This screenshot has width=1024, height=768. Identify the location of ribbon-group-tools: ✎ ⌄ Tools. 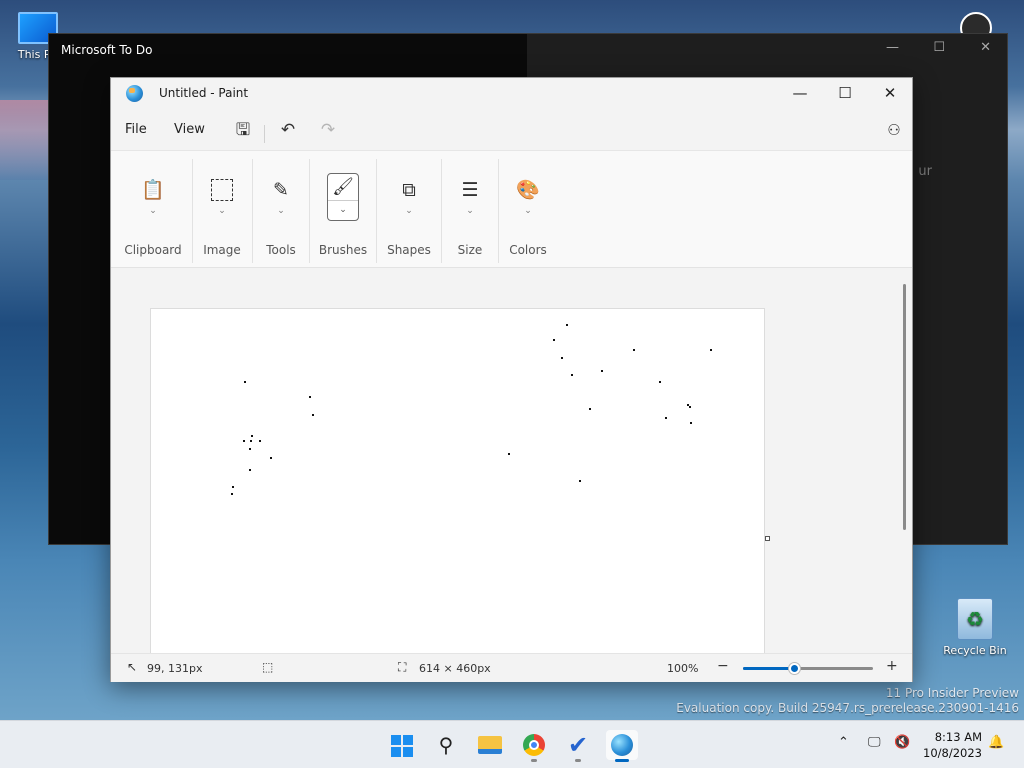
(281, 210).